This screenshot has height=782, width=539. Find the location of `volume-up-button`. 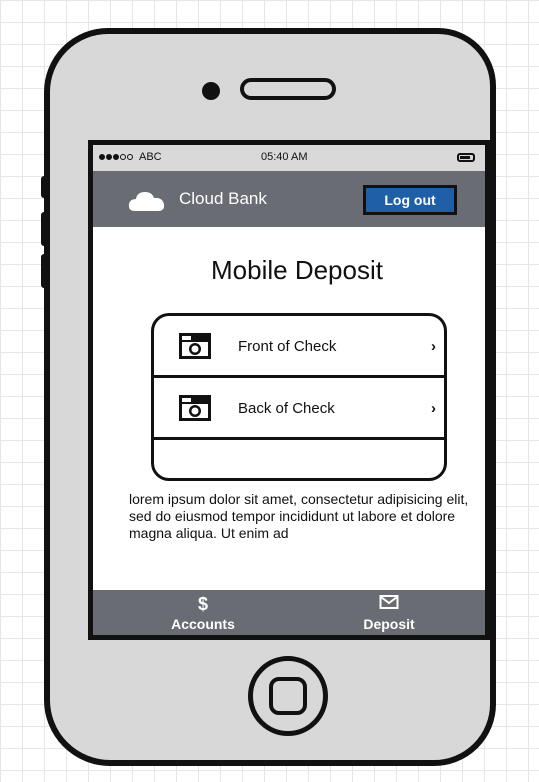

volume-up-button is located at coordinates (45, 229).